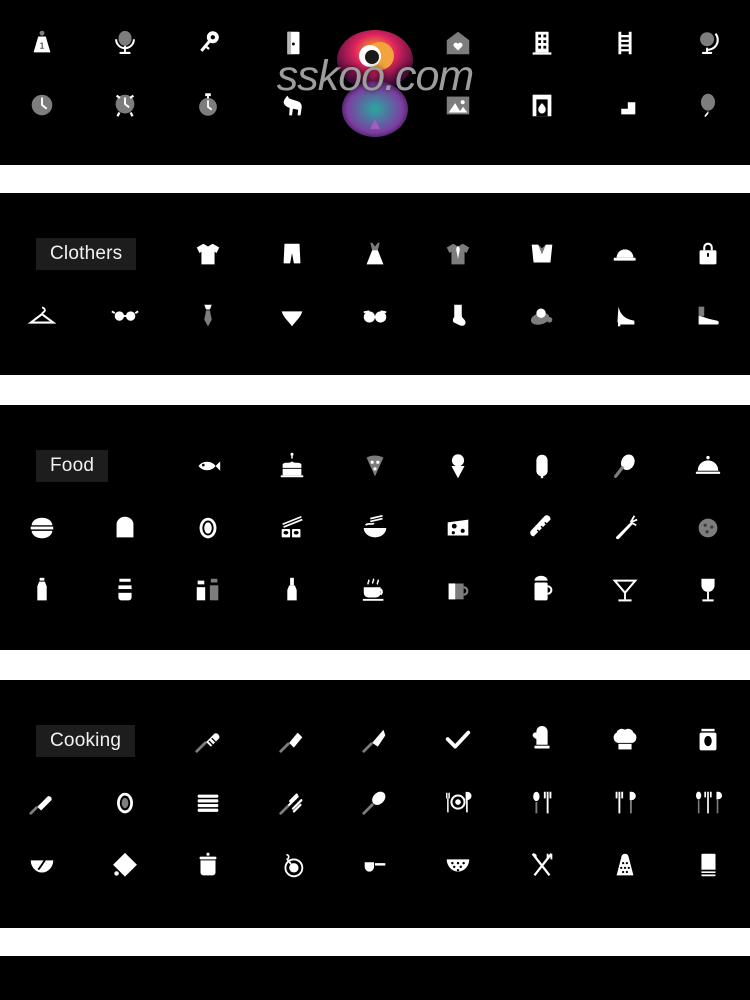  What do you see at coordinates (374, 590) in the screenshot?
I see `icon-cell-coffee-cup` at bounding box center [374, 590].